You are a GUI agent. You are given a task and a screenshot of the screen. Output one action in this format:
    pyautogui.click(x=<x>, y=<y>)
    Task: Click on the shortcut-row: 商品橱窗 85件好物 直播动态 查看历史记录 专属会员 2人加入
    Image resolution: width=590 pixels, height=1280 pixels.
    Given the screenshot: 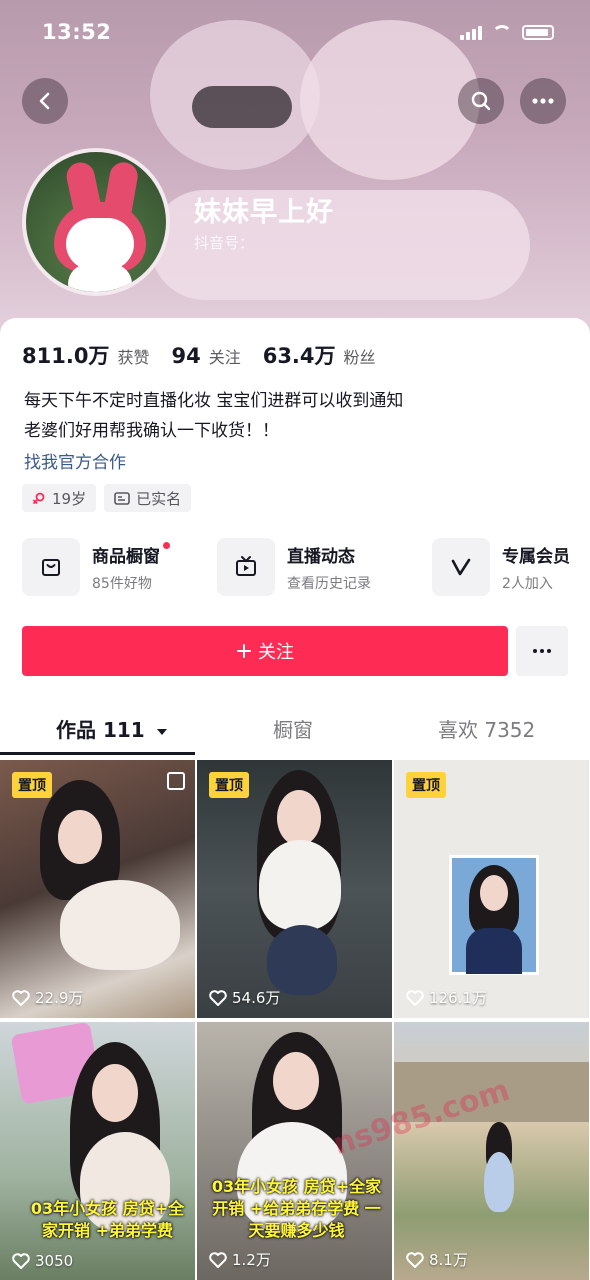 What is the action you would take?
    pyautogui.click(x=302, y=569)
    